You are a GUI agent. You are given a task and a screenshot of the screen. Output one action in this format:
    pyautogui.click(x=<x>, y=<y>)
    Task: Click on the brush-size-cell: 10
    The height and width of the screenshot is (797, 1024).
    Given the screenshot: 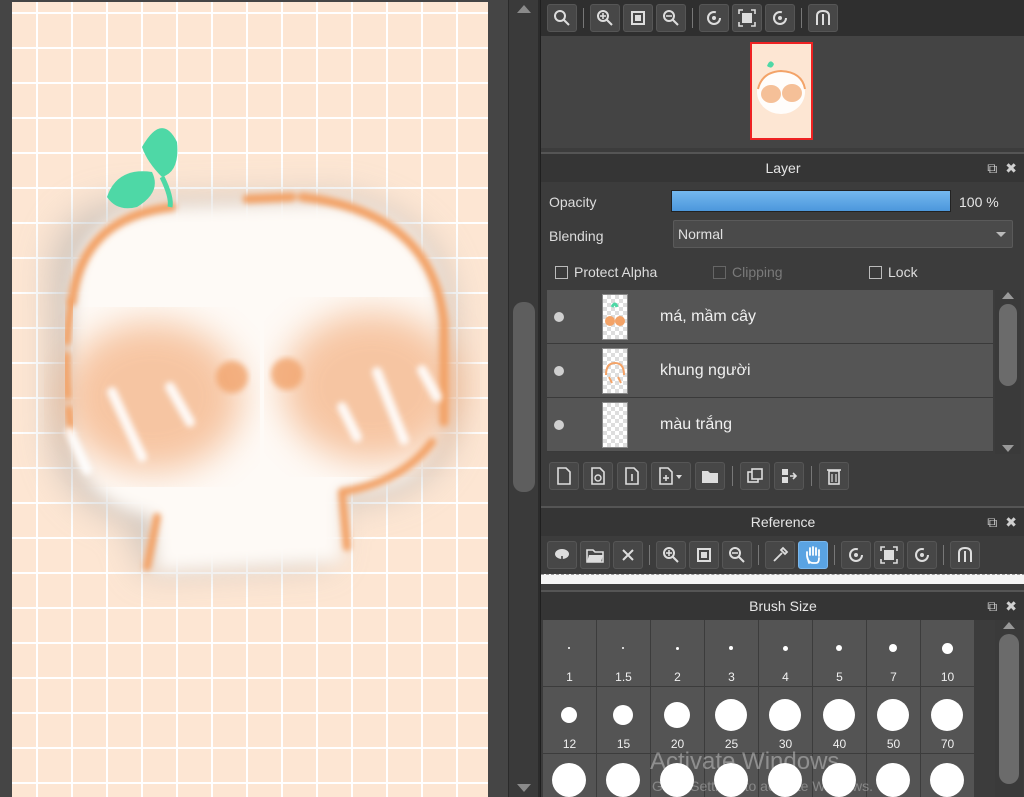 What is the action you would take?
    pyautogui.click(x=947, y=653)
    